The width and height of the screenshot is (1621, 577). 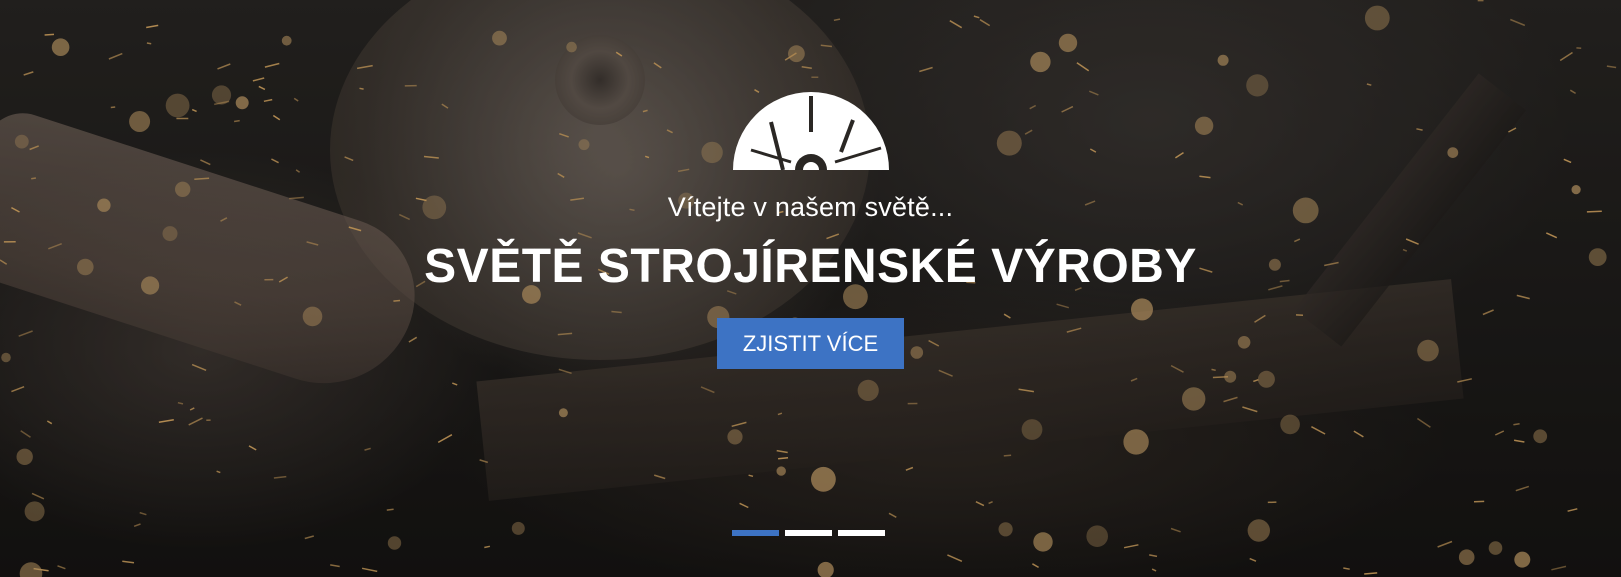 What do you see at coordinates (810, 266) in the screenshot?
I see `hero-title: SVĚTĚ STROJÍRENSKÉ VÝROBY` at bounding box center [810, 266].